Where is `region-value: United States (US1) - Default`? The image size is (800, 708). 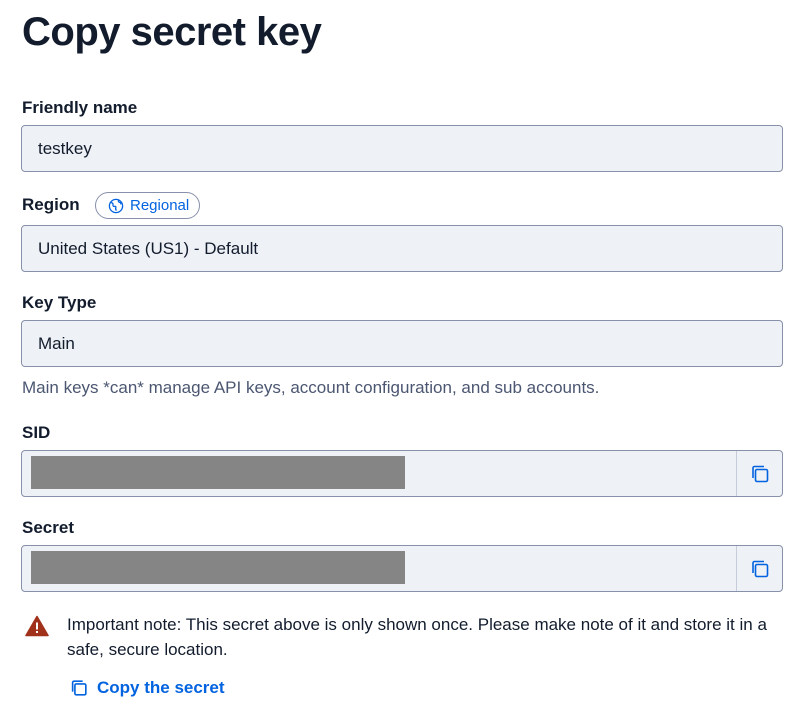
region-value: United States (US1) - Default is located at coordinates (148, 248).